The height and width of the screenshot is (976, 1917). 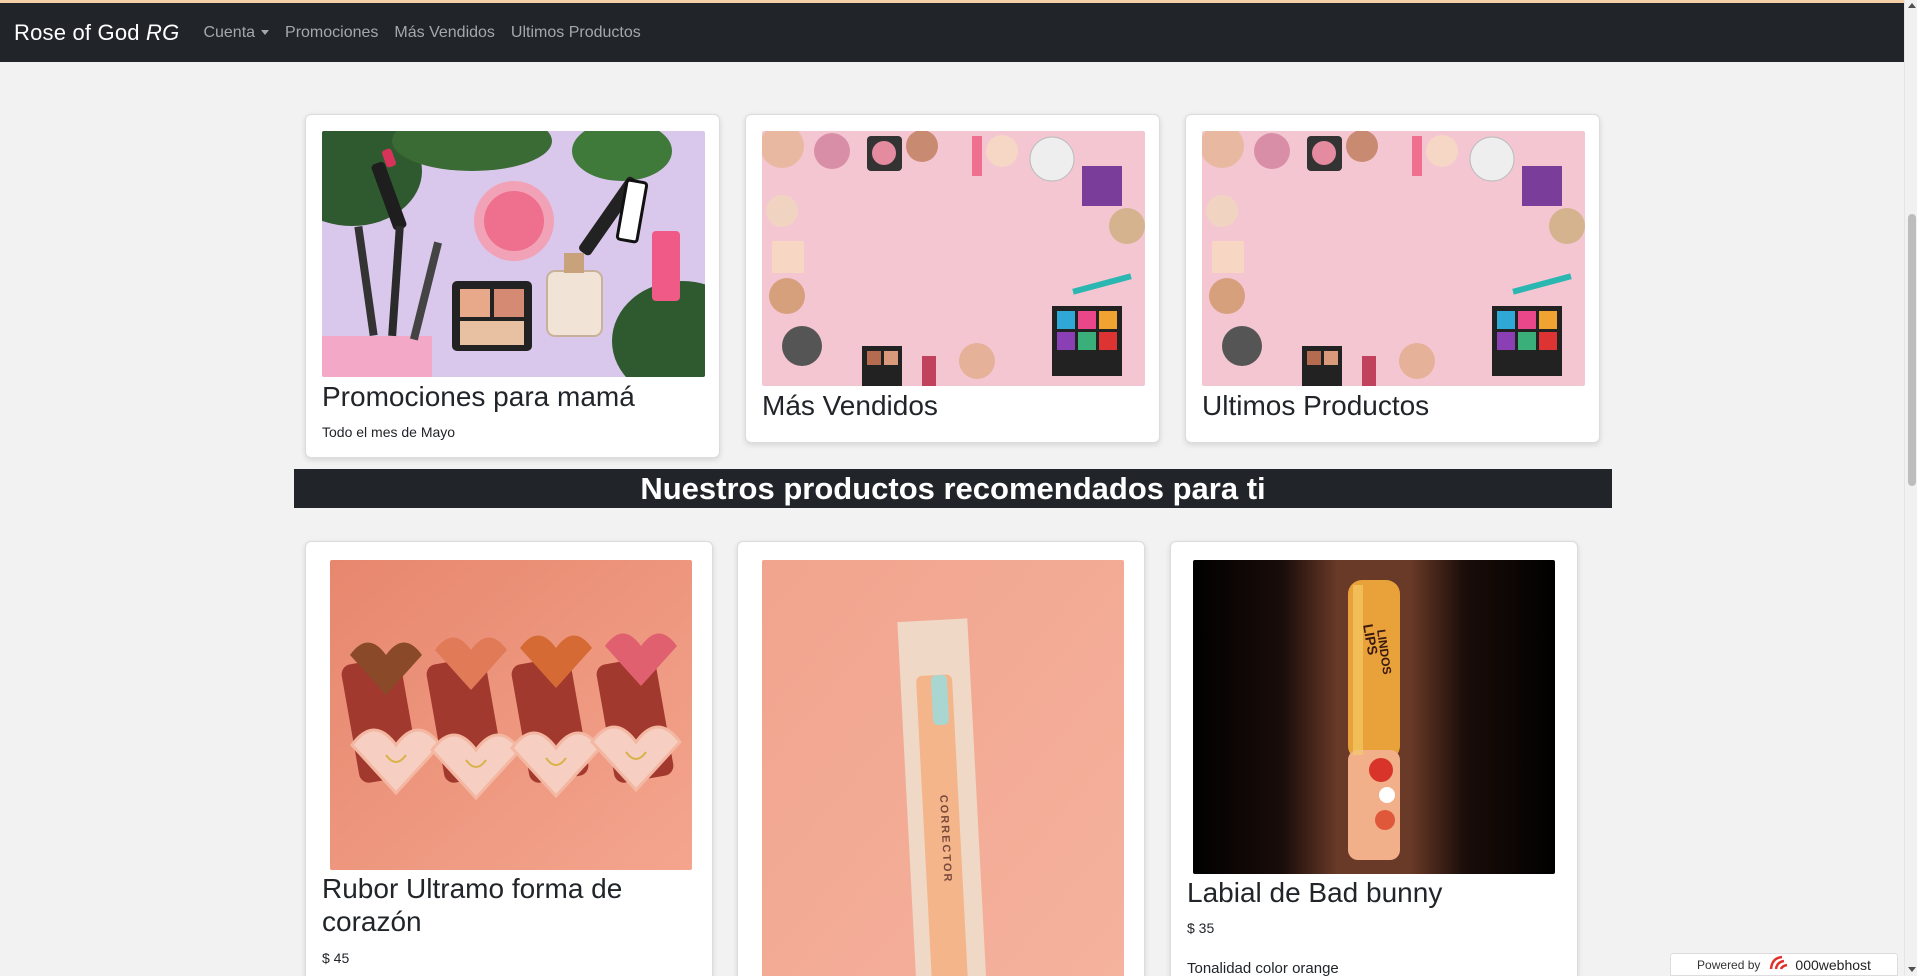 I want to click on caret-down-icon, so click(x=265, y=32).